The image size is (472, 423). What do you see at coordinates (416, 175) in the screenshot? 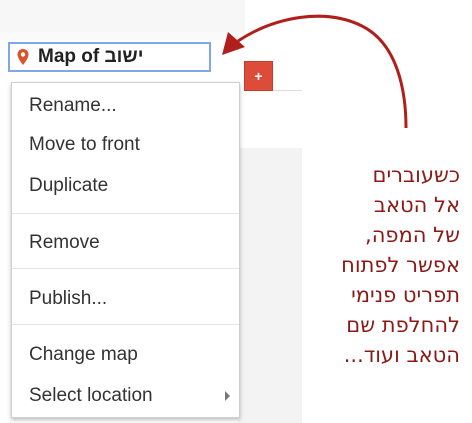
I see `annotation-line: כשעוברים` at bounding box center [416, 175].